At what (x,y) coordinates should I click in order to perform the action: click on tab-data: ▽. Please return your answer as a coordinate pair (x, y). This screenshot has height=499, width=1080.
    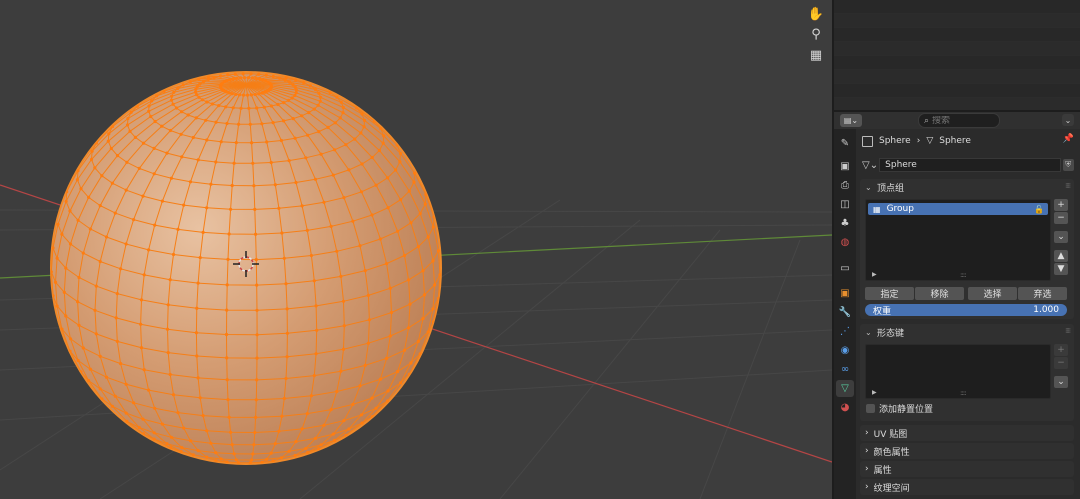
    Looking at the image, I should click on (845, 388).